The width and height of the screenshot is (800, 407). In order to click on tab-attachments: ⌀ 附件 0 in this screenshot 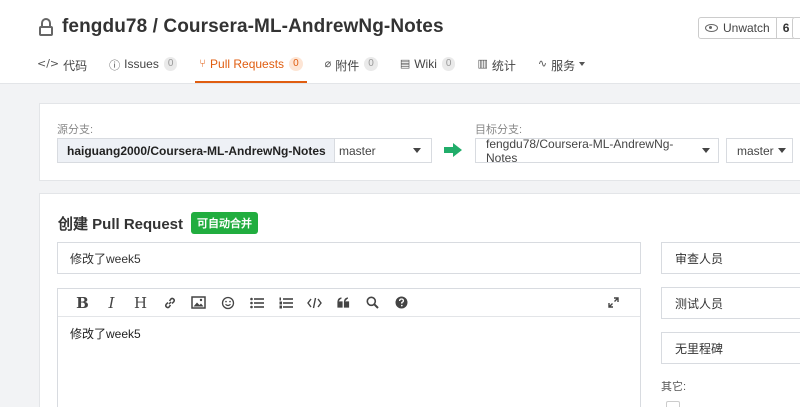, I will do `click(351, 68)`.